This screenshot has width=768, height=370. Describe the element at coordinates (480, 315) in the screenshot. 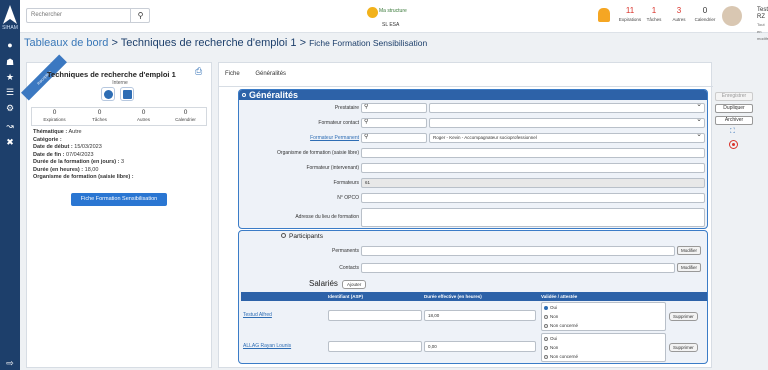

I see `duree-input: 18,00` at that location.